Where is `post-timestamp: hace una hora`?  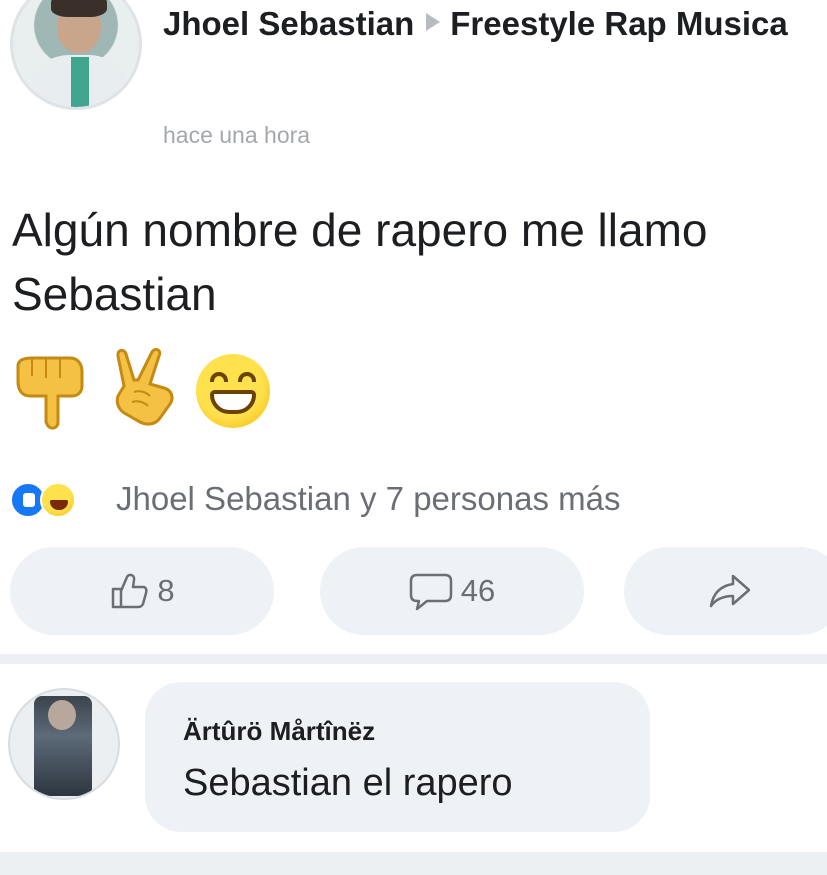 post-timestamp: hace una hora is located at coordinates (236, 135).